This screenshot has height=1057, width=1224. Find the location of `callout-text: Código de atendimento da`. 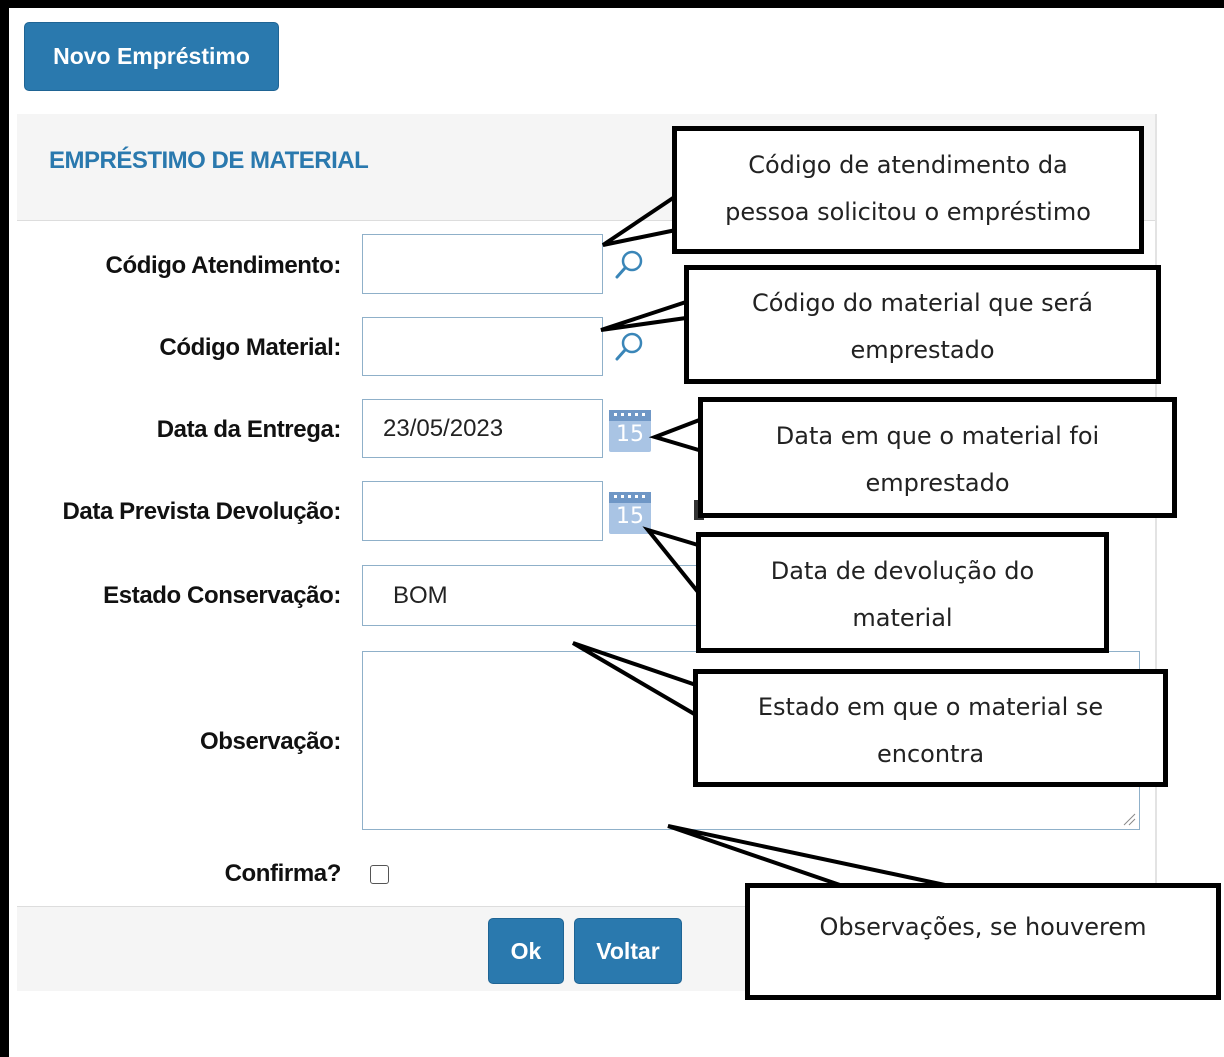

callout-text: Código de atendimento da is located at coordinates (908, 165).